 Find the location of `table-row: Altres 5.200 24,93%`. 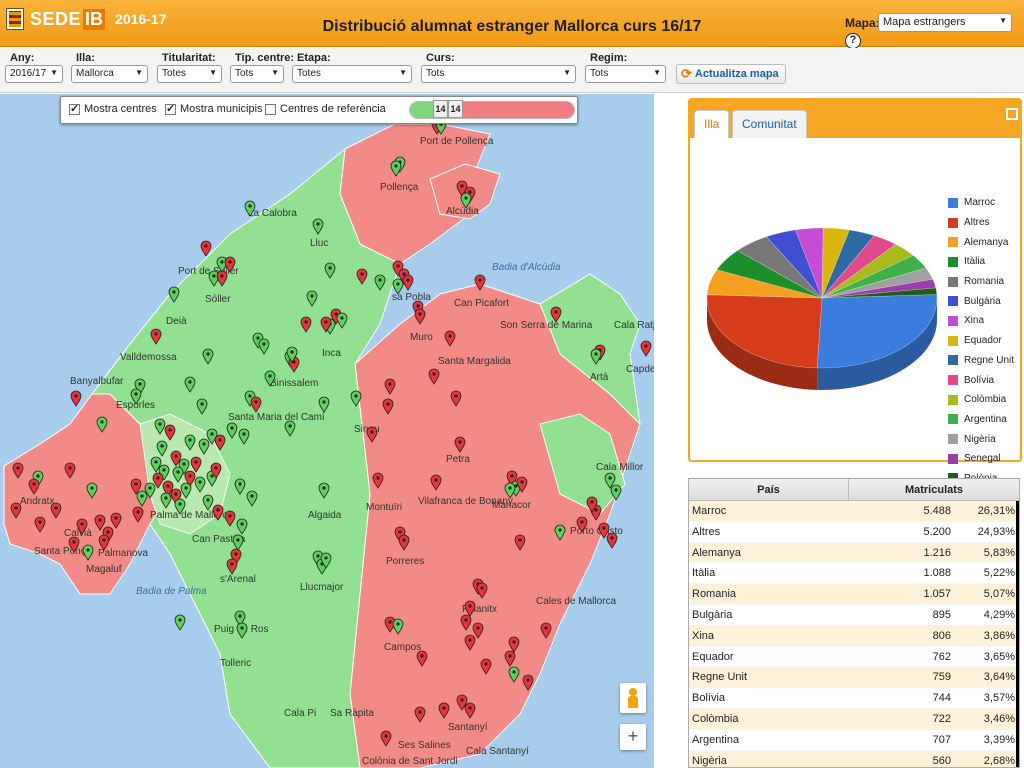

table-row: Altres 5.200 24,93% is located at coordinates (854, 532).